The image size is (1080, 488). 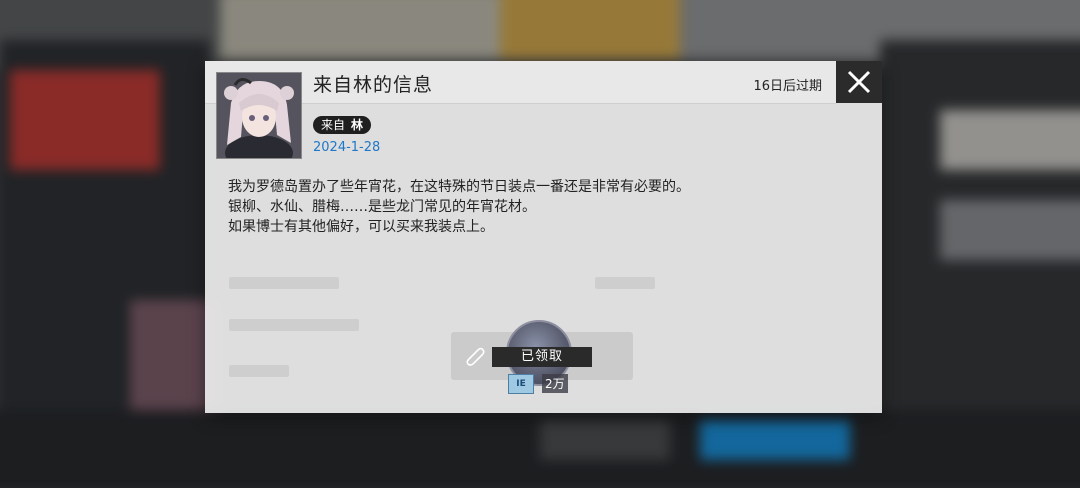 I want to click on sender-prefix: 来自, so click(x=333, y=125).